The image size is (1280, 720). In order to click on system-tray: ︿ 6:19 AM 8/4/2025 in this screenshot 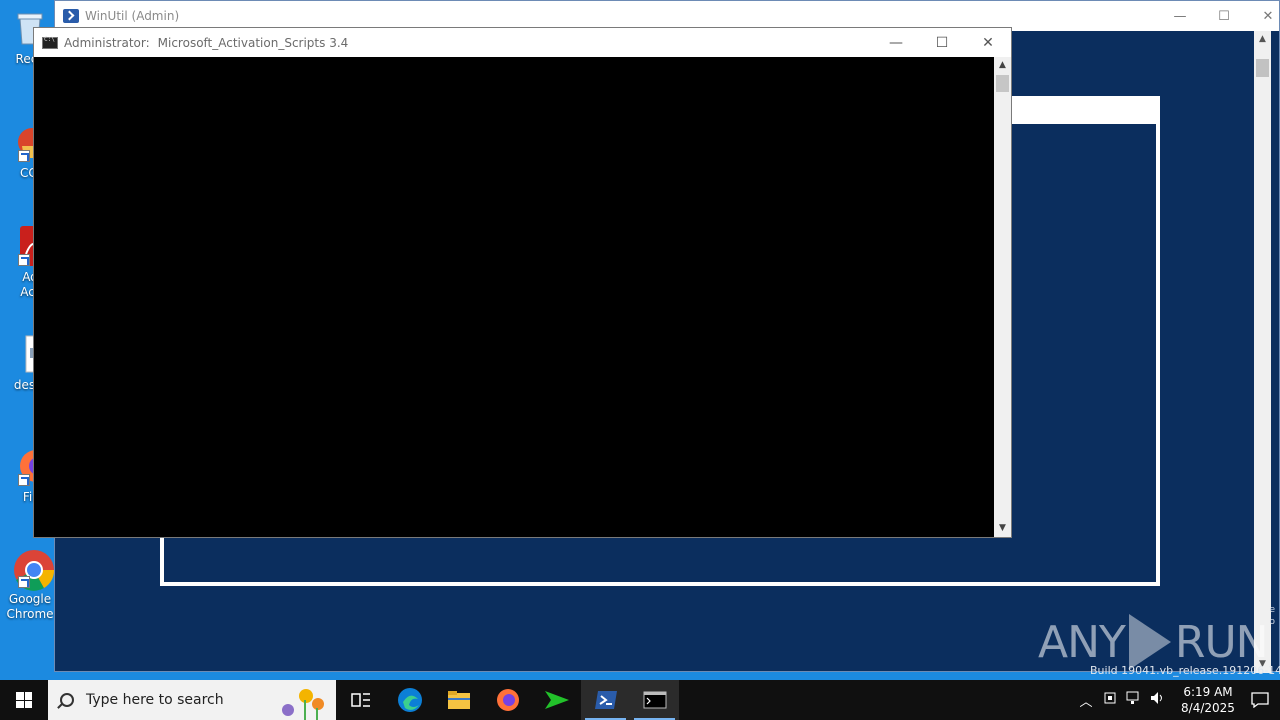, I will do `click(1177, 700)`.